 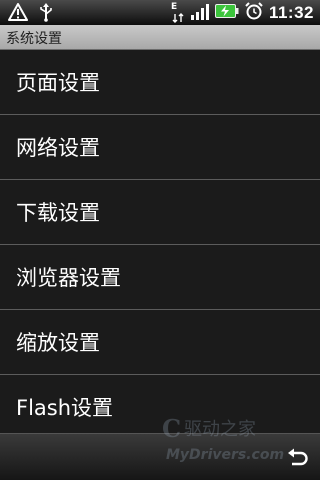 I want to click on status-left, so click(x=31, y=14).